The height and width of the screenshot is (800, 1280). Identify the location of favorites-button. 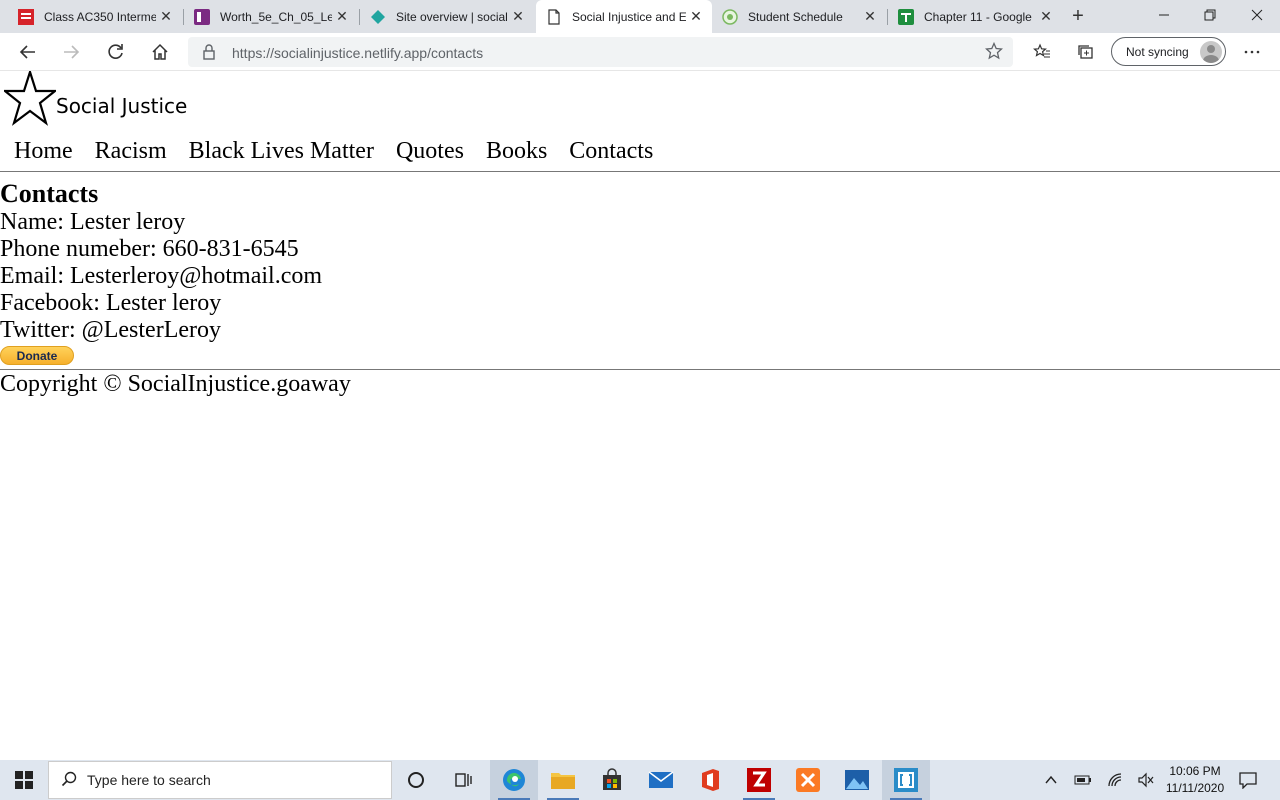
(1042, 52).